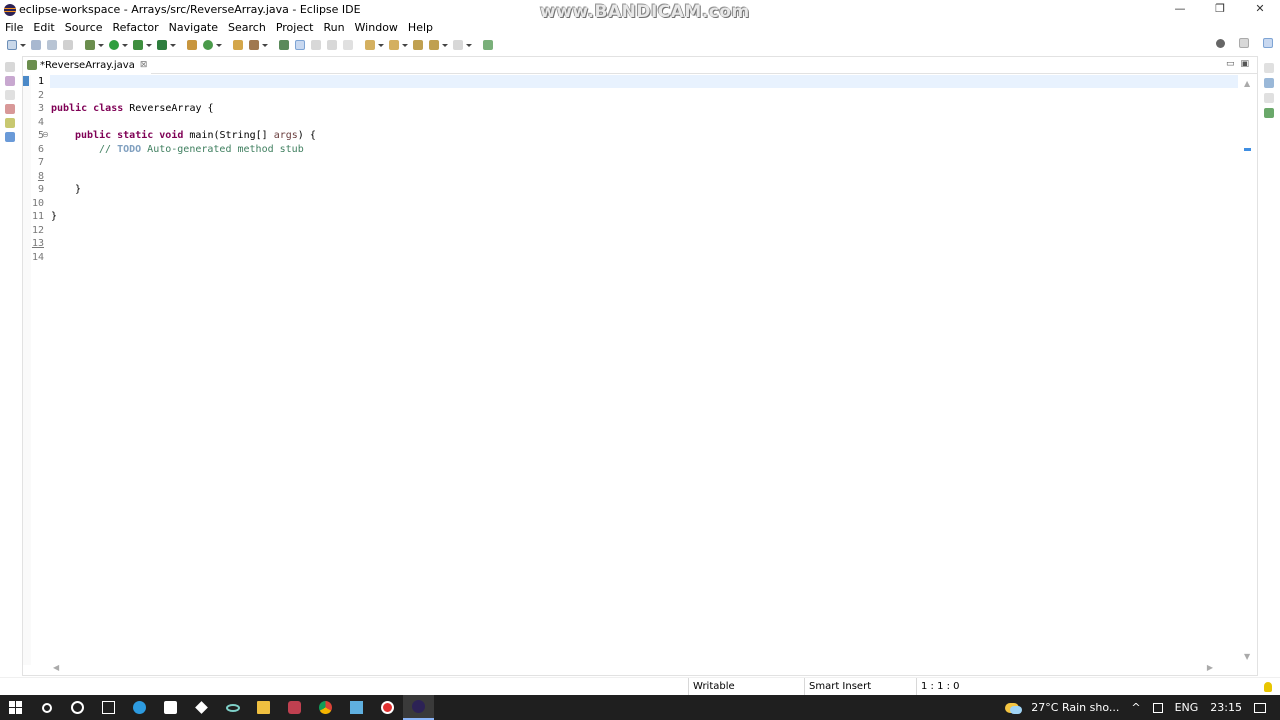 The image size is (1280, 720). I want to click on cursor-position-status: 1 : 1 : 0, so click(971, 686).